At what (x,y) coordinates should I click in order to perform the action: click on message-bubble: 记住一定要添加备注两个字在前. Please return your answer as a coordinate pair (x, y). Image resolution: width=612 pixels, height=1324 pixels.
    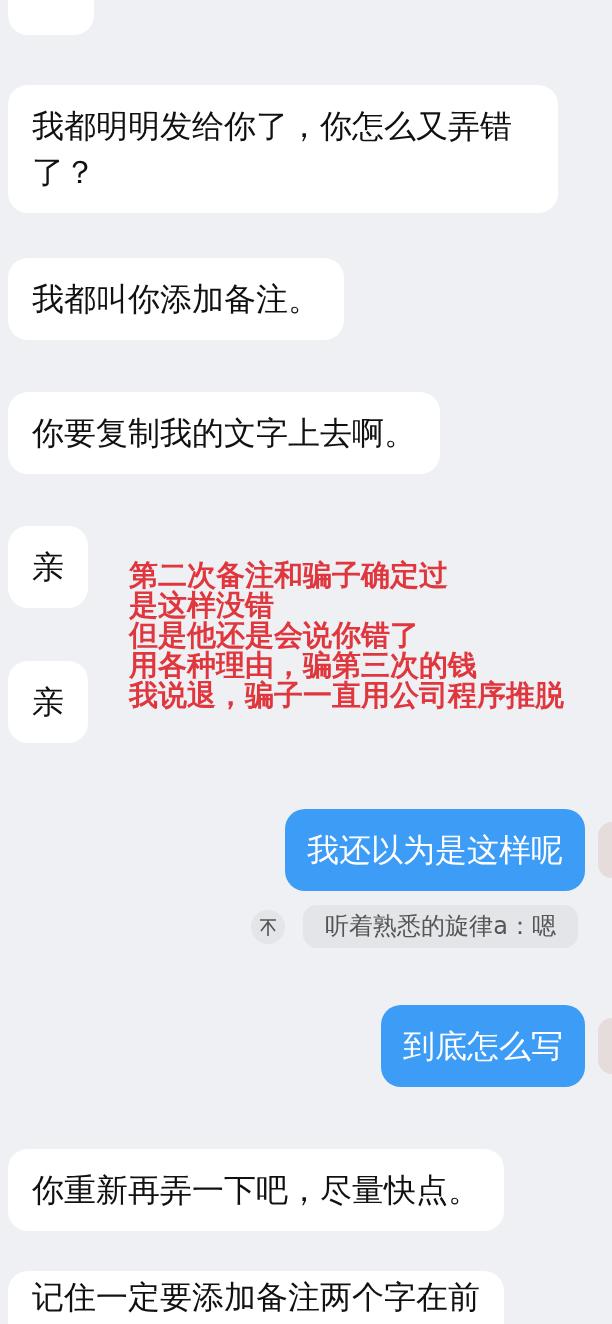
    Looking at the image, I should click on (256, 1297).